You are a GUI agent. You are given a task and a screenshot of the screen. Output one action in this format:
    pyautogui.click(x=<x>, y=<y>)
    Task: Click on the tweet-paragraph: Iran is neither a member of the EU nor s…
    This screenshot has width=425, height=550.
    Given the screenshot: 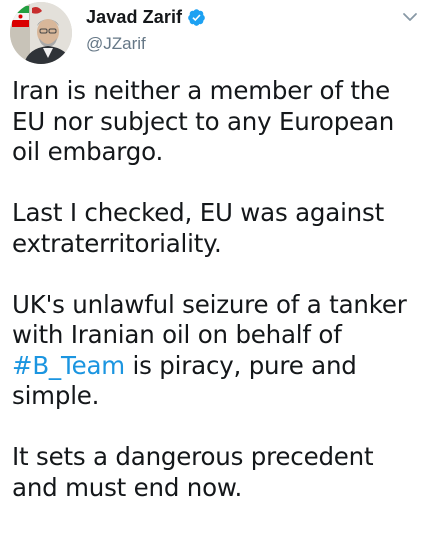 What is the action you would take?
    pyautogui.click(x=203, y=121)
    